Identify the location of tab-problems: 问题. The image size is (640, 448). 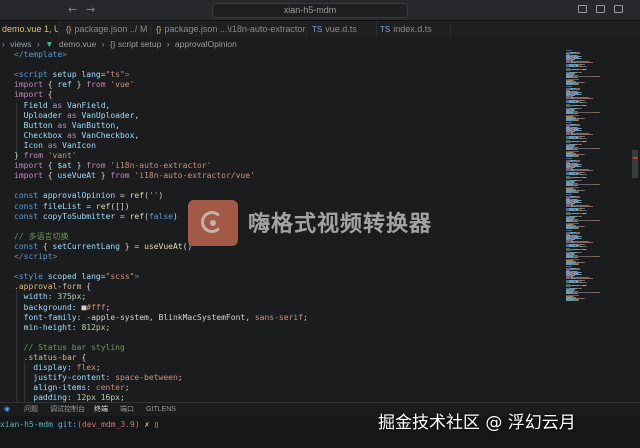
(31, 409).